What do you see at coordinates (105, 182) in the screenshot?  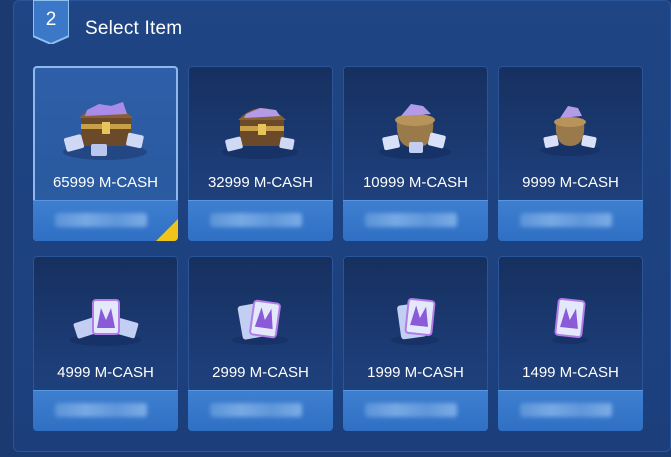 I see `item-amount: 65999 M-CASH` at bounding box center [105, 182].